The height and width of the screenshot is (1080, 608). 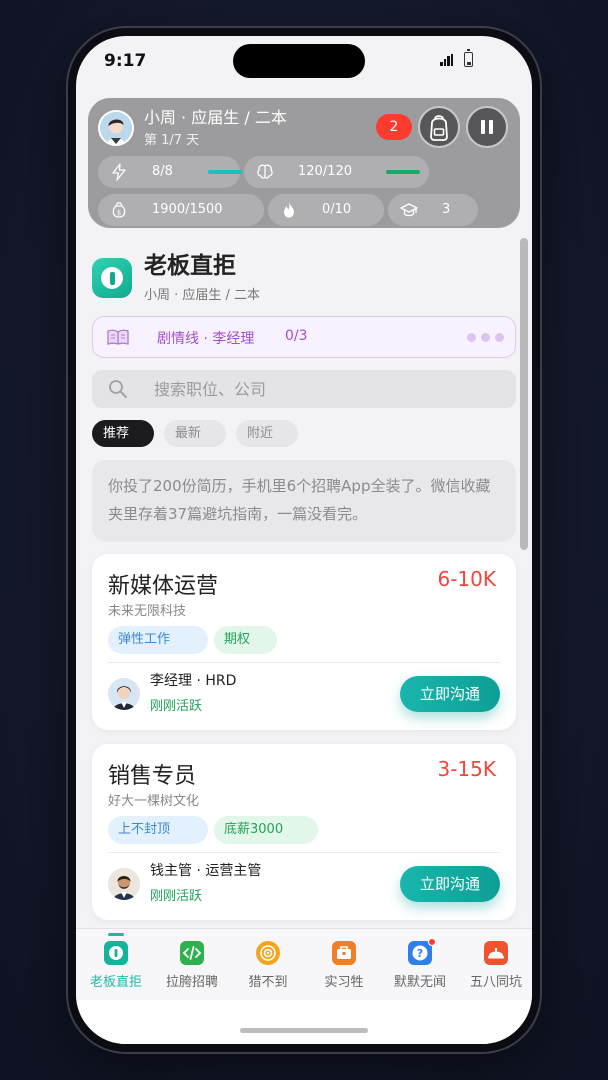 What do you see at coordinates (524, 394) in the screenshot?
I see `scrollbar` at bounding box center [524, 394].